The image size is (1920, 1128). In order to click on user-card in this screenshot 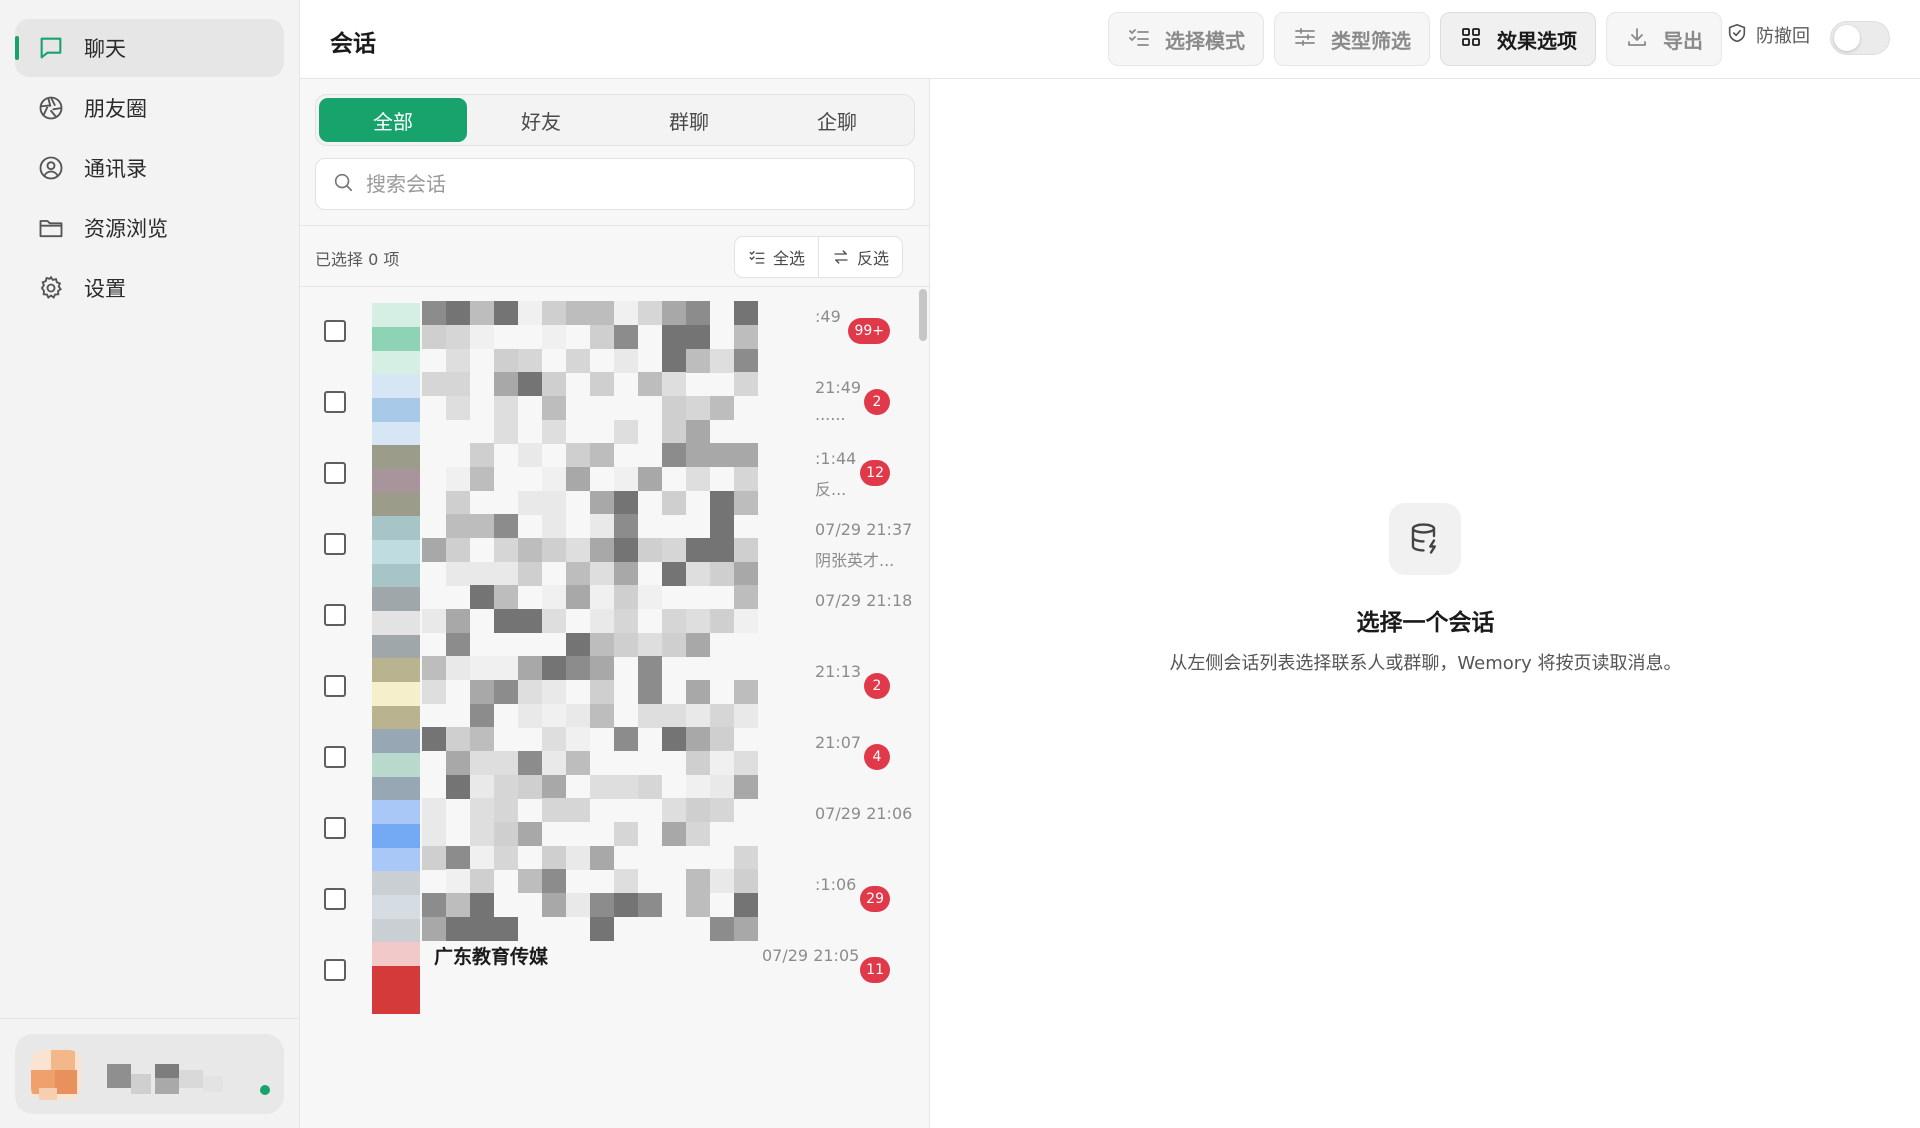, I will do `click(149, 1074)`.